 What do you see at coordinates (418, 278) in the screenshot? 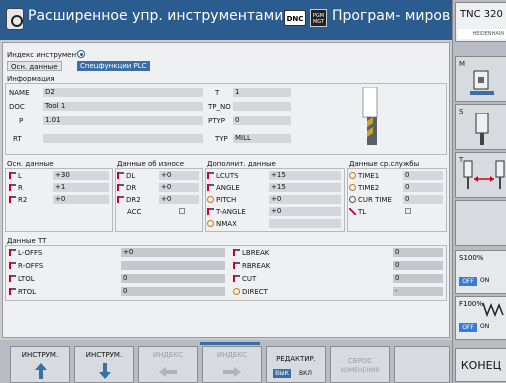
I see `cut-field: 0` at bounding box center [418, 278].